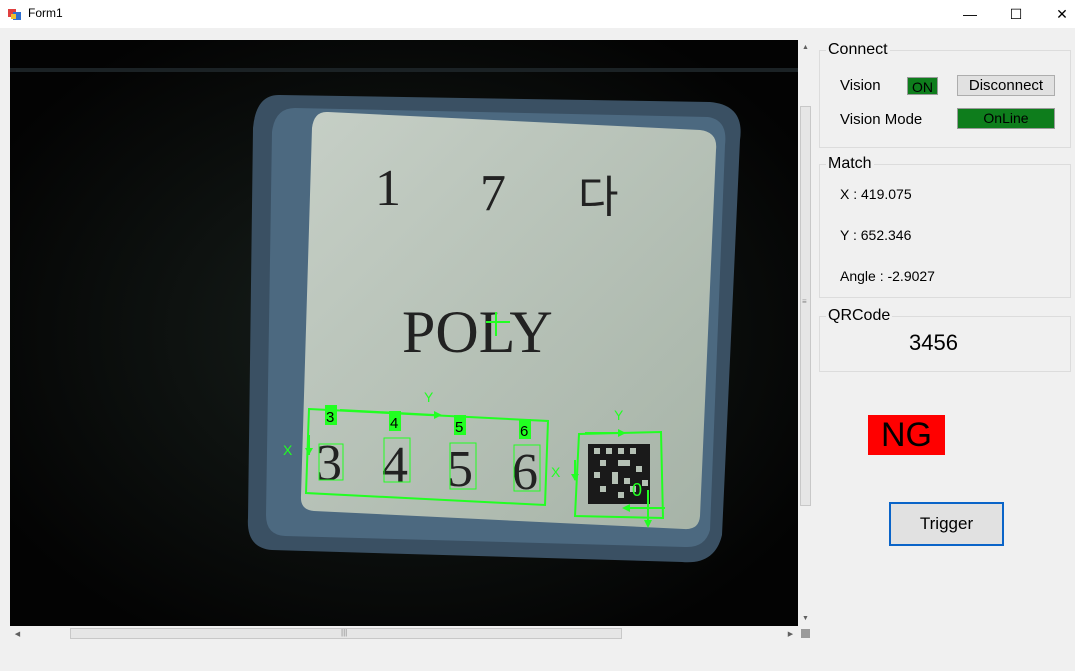 This screenshot has height=671, width=1075. Describe the element at coordinates (805, 47) in the screenshot. I see `scroll-up-icon: ▲` at that location.